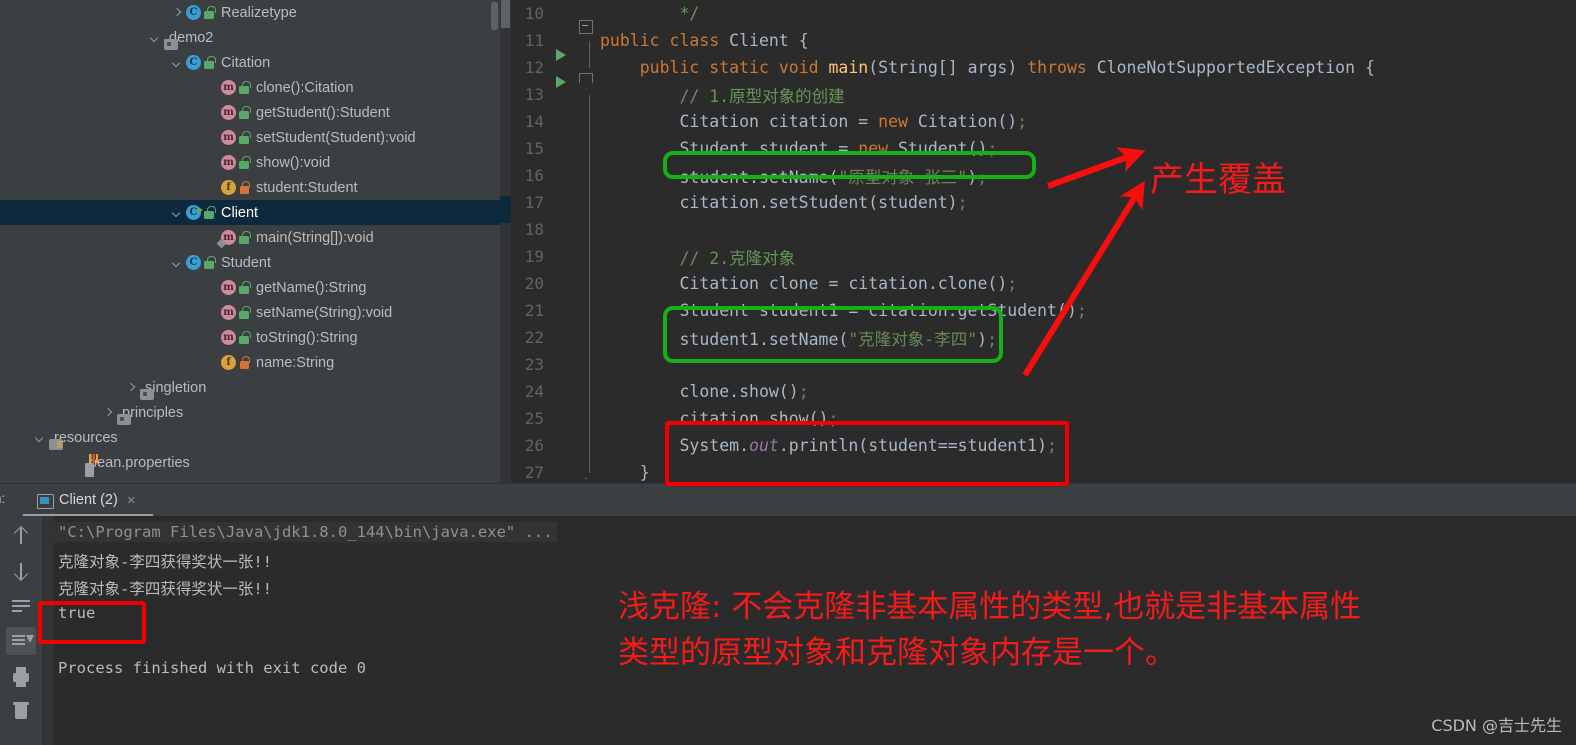  Describe the element at coordinates (250, 287) in the screenshot. I see `tree-row: m getName():String` at that location.